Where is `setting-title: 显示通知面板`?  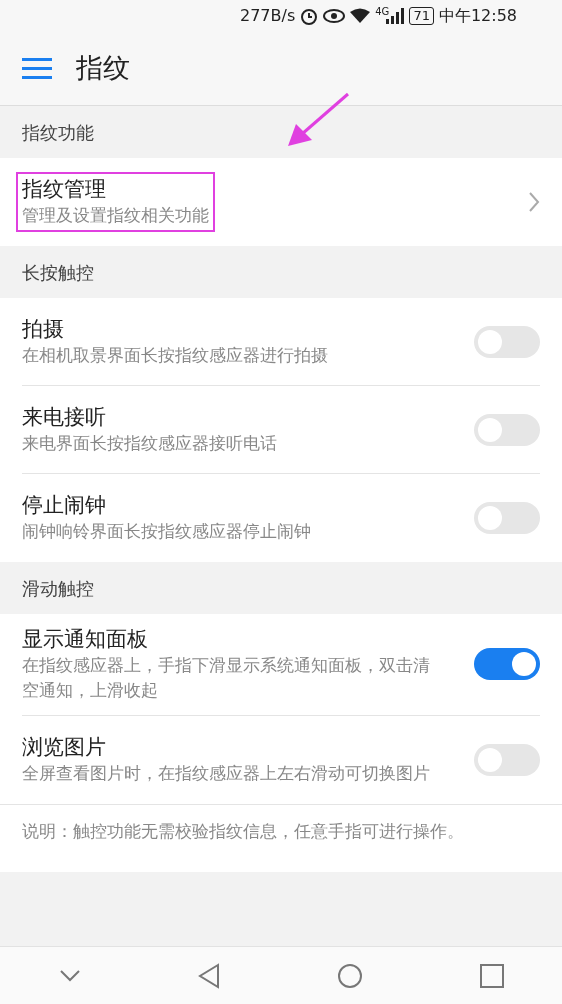 setting-title: 显示通知面板 is located at coordinates (85, 639).